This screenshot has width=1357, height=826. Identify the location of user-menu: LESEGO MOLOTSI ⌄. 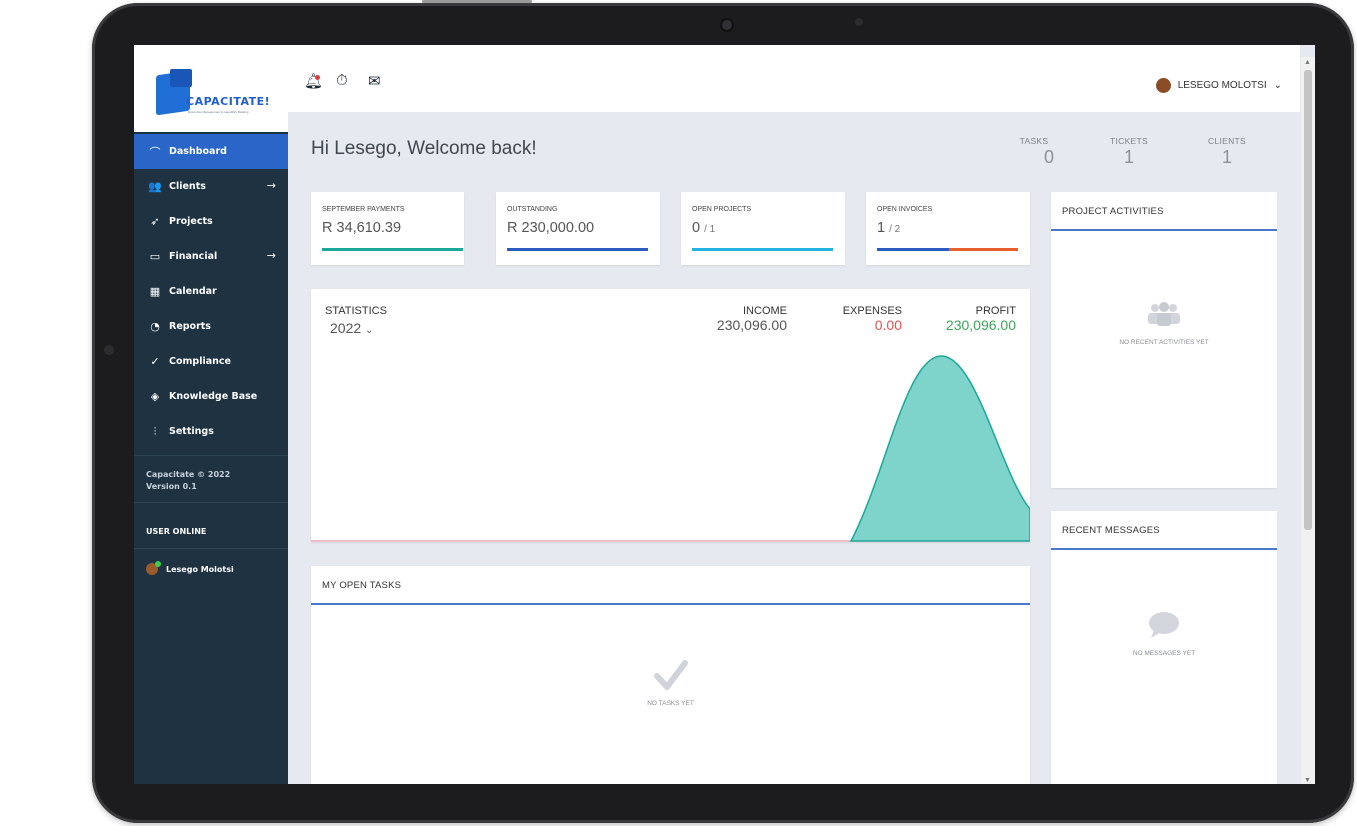
(1218, 85).